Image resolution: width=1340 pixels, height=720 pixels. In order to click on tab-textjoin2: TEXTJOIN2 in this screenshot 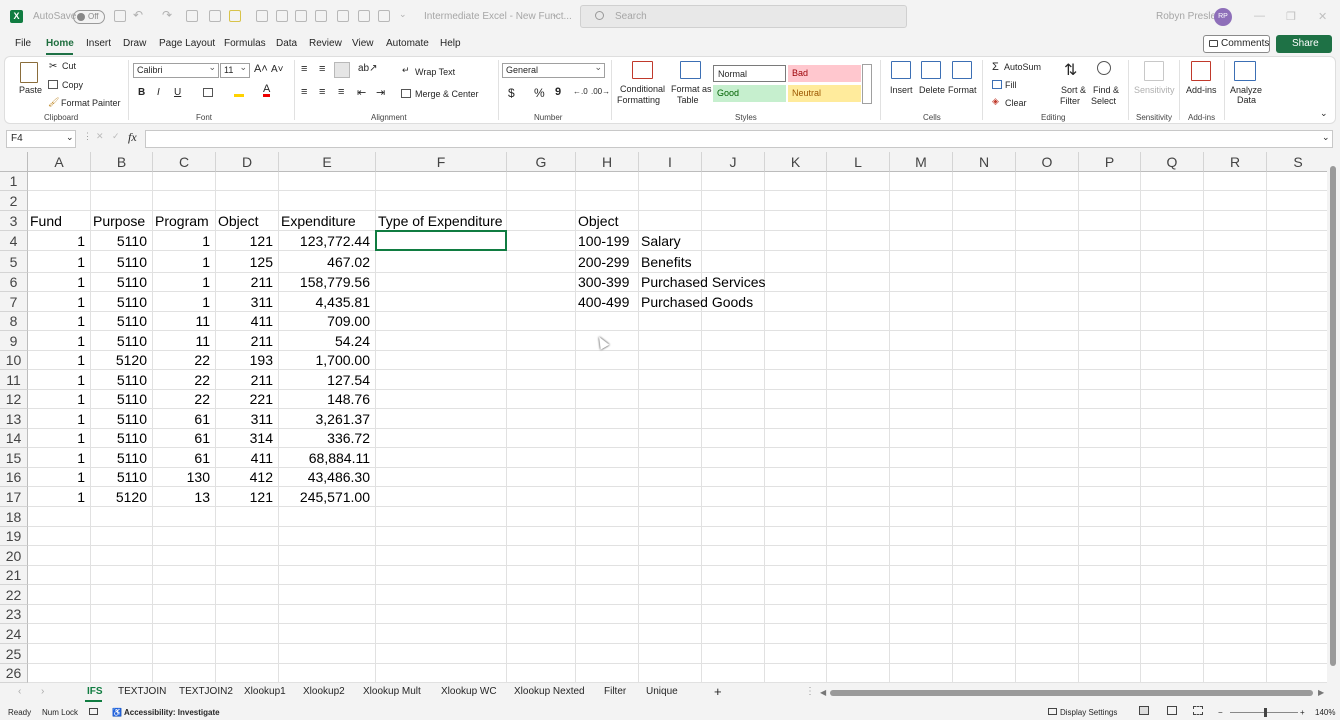, I will do `click(206, 691)`.